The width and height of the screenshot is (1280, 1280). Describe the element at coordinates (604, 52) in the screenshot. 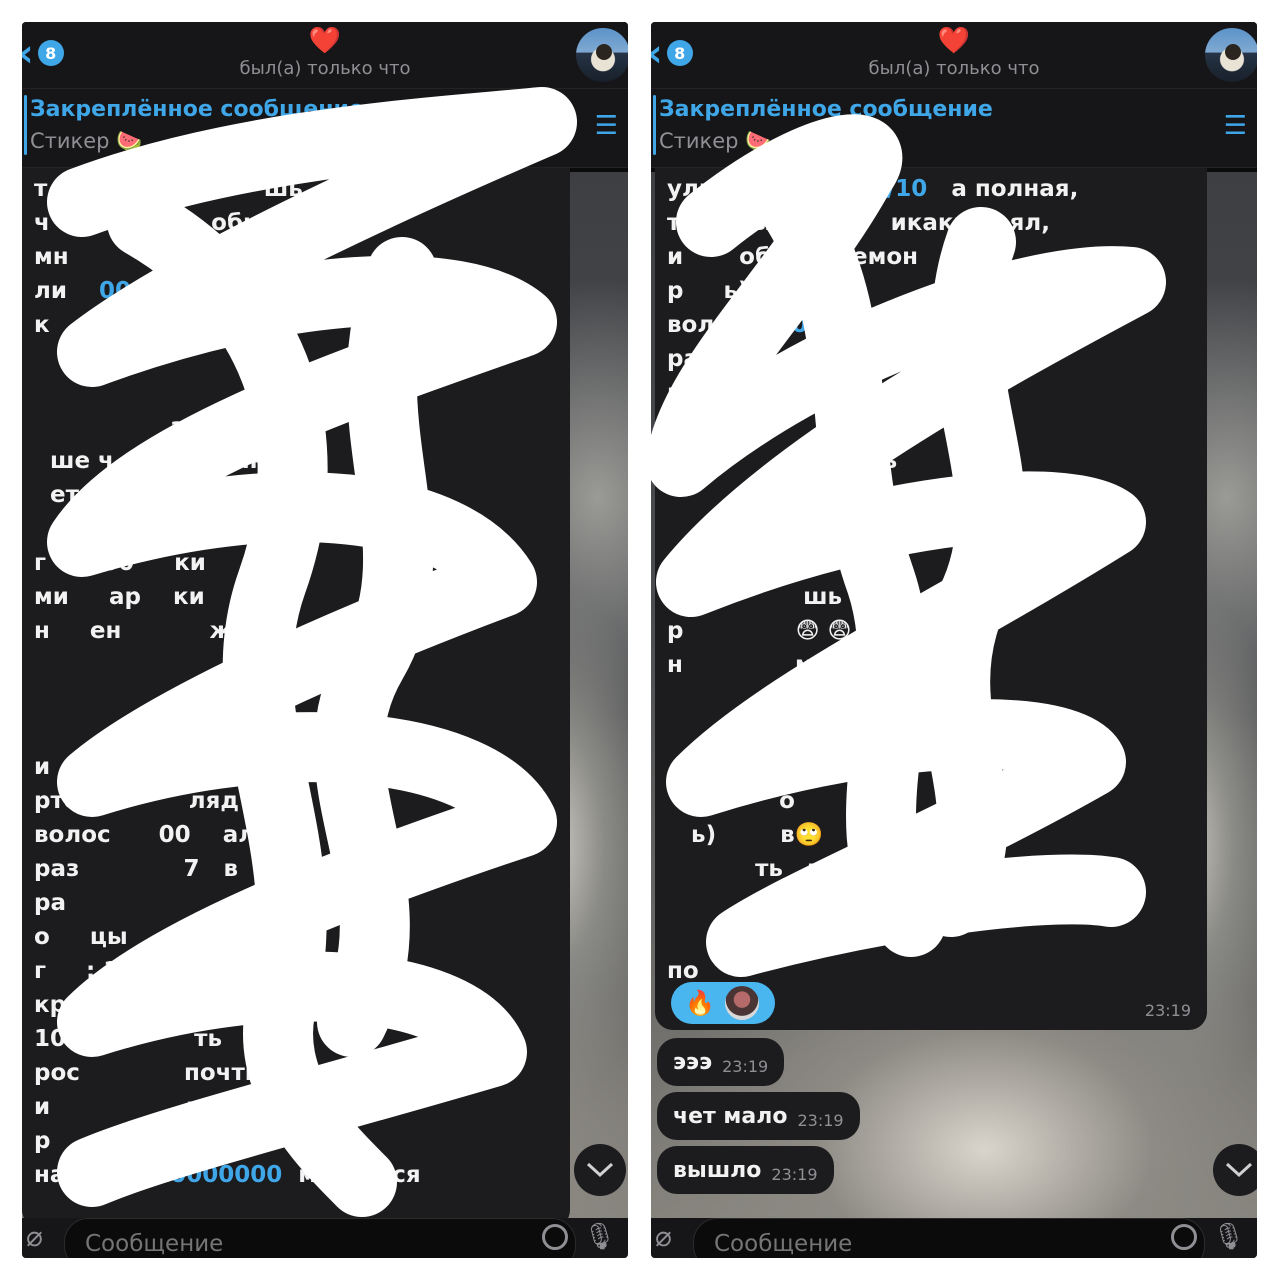

I see `avatar-figure` at that location.